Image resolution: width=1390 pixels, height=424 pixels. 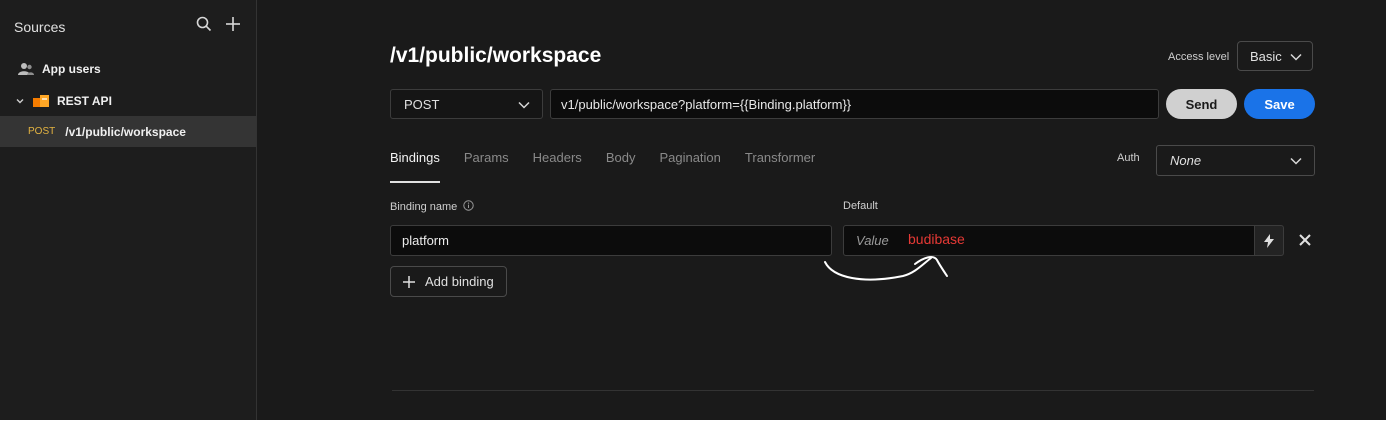 What do you see at coordinates (1235, 160) in the screenshot?
I see `auth-select: None` at bounding box center [1235, 160].